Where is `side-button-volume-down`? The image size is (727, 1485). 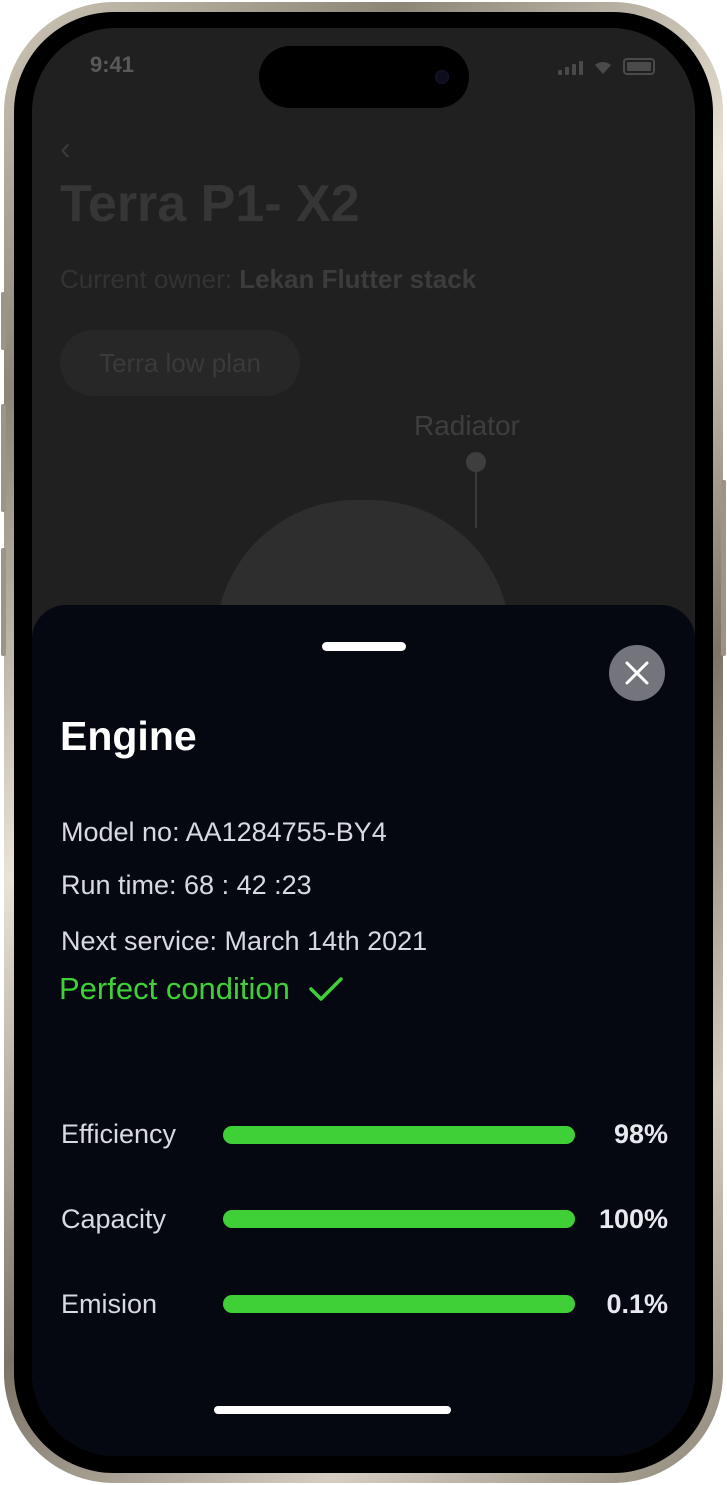 side-button-volume-down is located at coordinates (3, 602).